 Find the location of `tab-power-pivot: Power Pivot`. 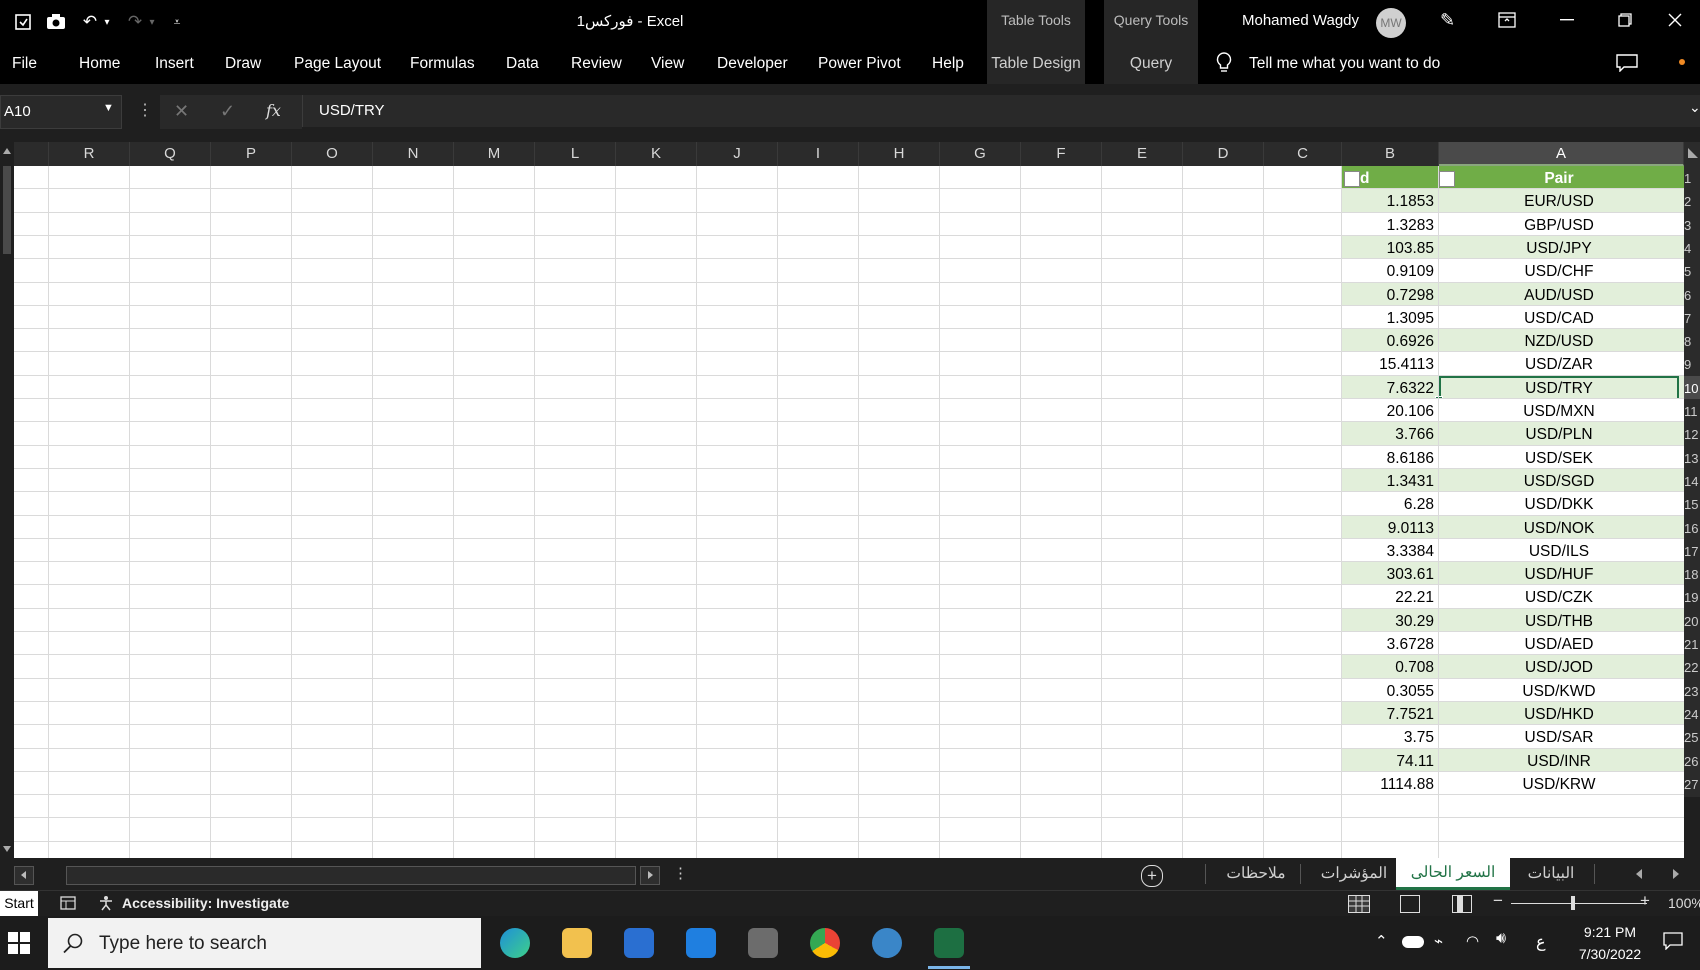

tab-power-pivot: Power Pivot is located at coordinates (859, 64).